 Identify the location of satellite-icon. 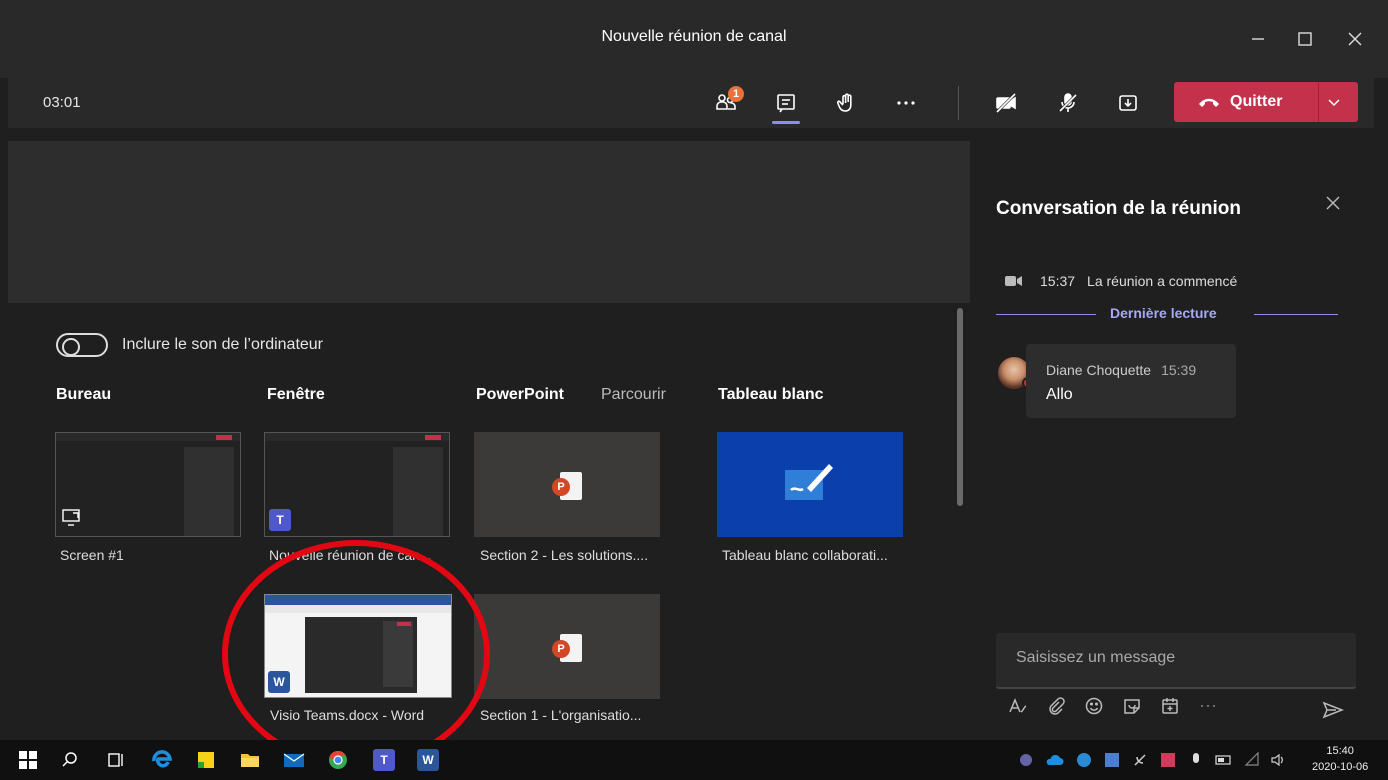
(1140, 760).